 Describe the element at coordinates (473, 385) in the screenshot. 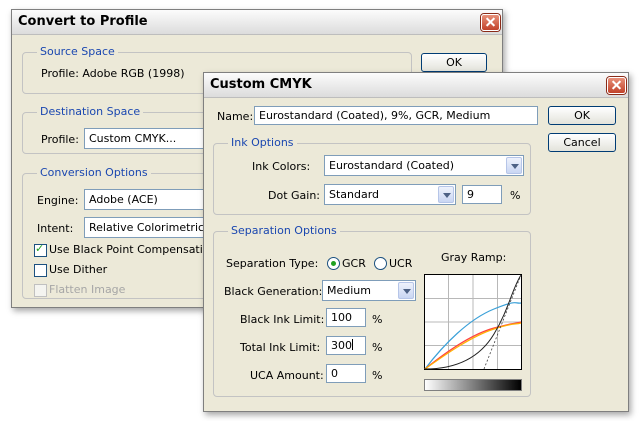

I see `gray-ramp-gradient` at that location.